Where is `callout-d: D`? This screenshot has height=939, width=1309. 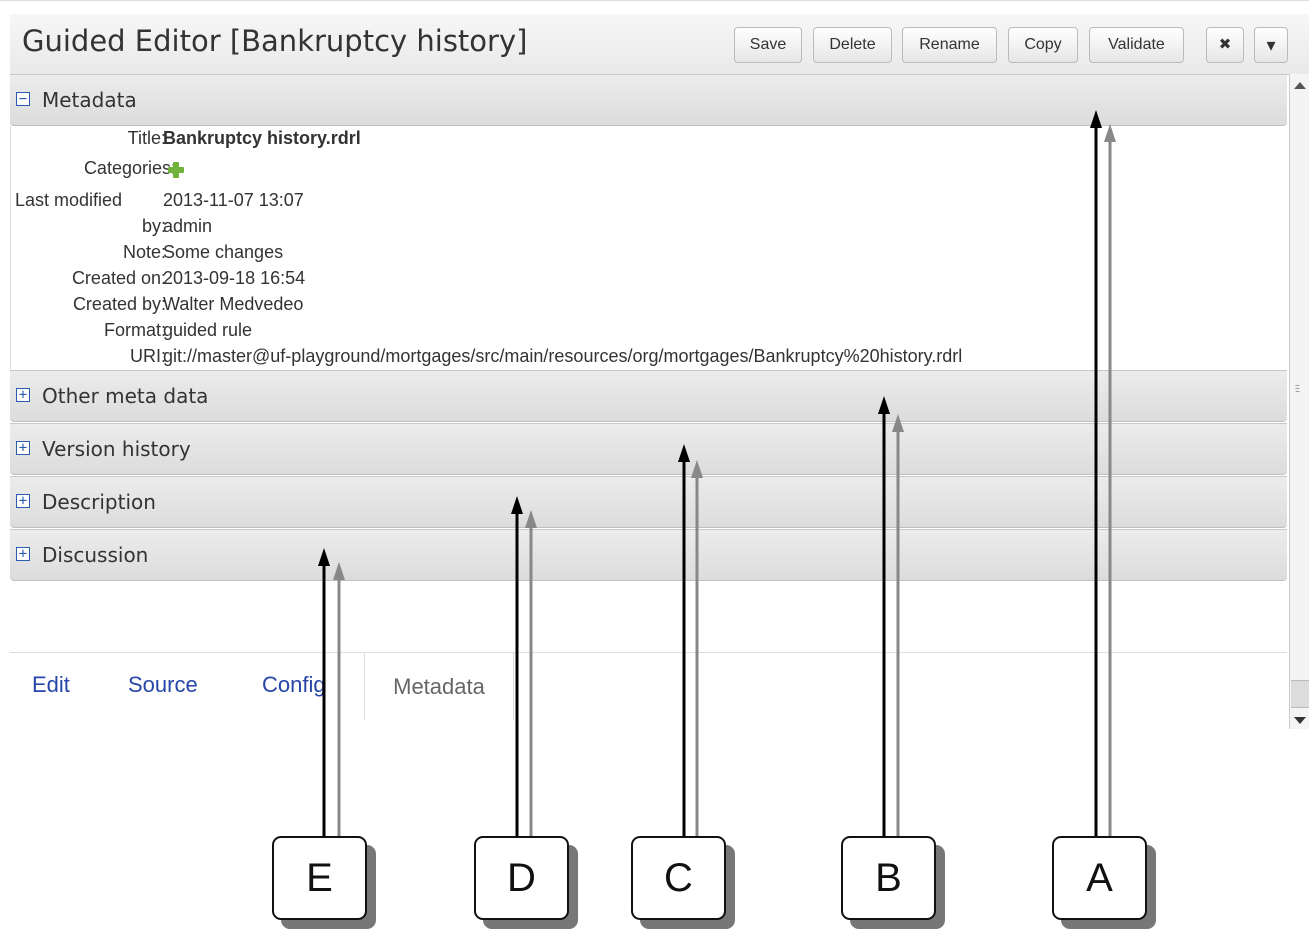 callout-d: D is located at coordinates (521, 878).